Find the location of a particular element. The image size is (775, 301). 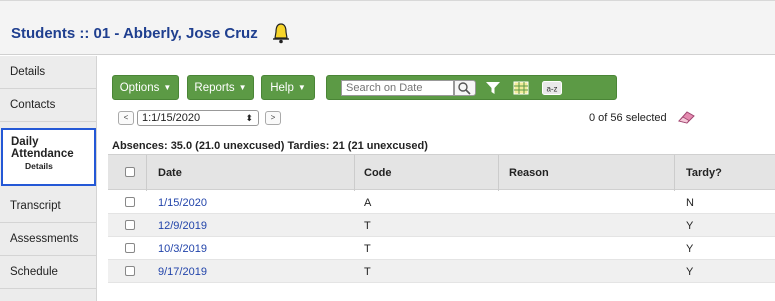

sidebar-item-assessments: Assessments is located at coordinates (48, 239).